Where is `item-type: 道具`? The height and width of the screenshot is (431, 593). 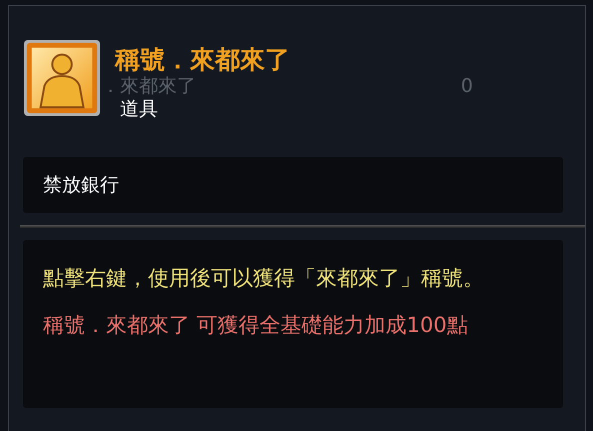
item-type: 道具 is located at coordinates (139, 109).